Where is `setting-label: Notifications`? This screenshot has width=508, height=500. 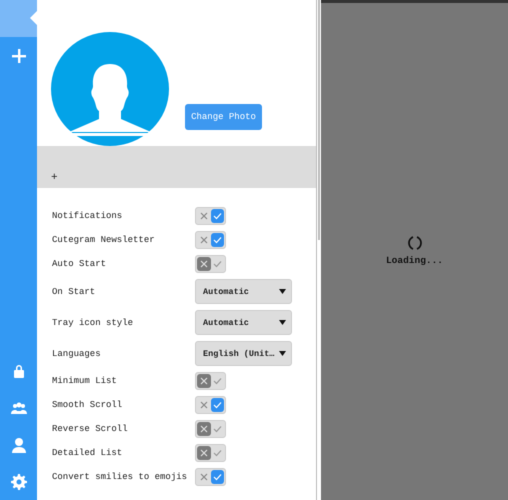 setting-label: Notifications is located at coordinates (88, 216).